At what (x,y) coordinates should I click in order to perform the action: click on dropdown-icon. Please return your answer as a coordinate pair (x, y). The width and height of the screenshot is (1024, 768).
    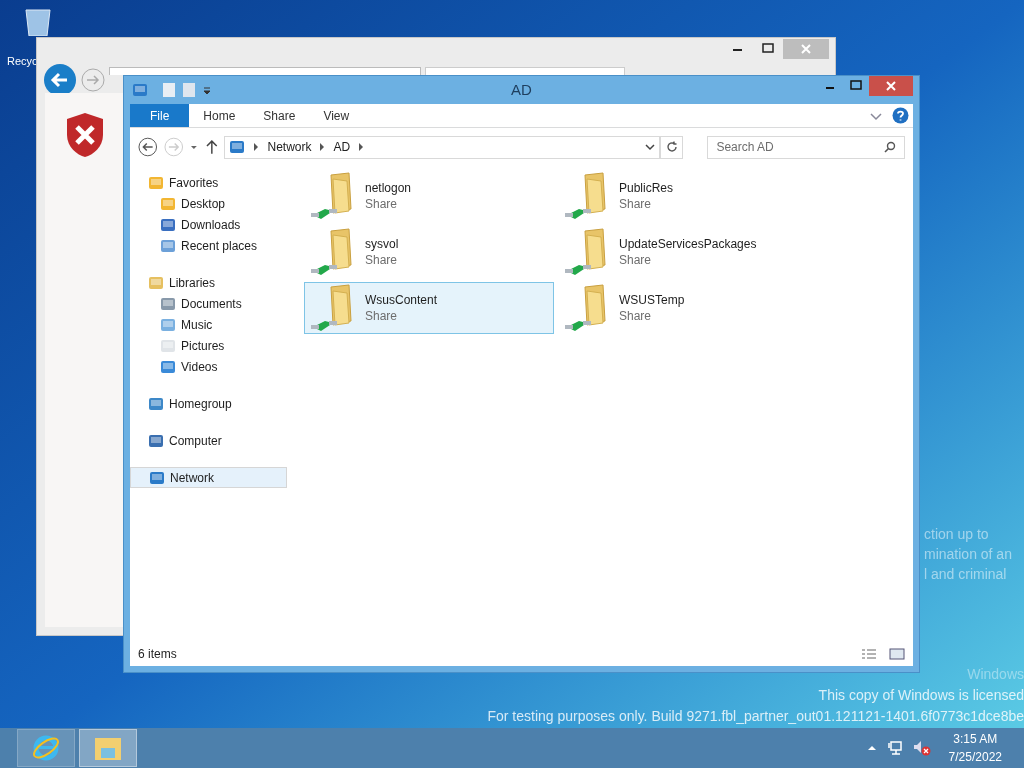
    Looking at the image, I should click on (207, 90).